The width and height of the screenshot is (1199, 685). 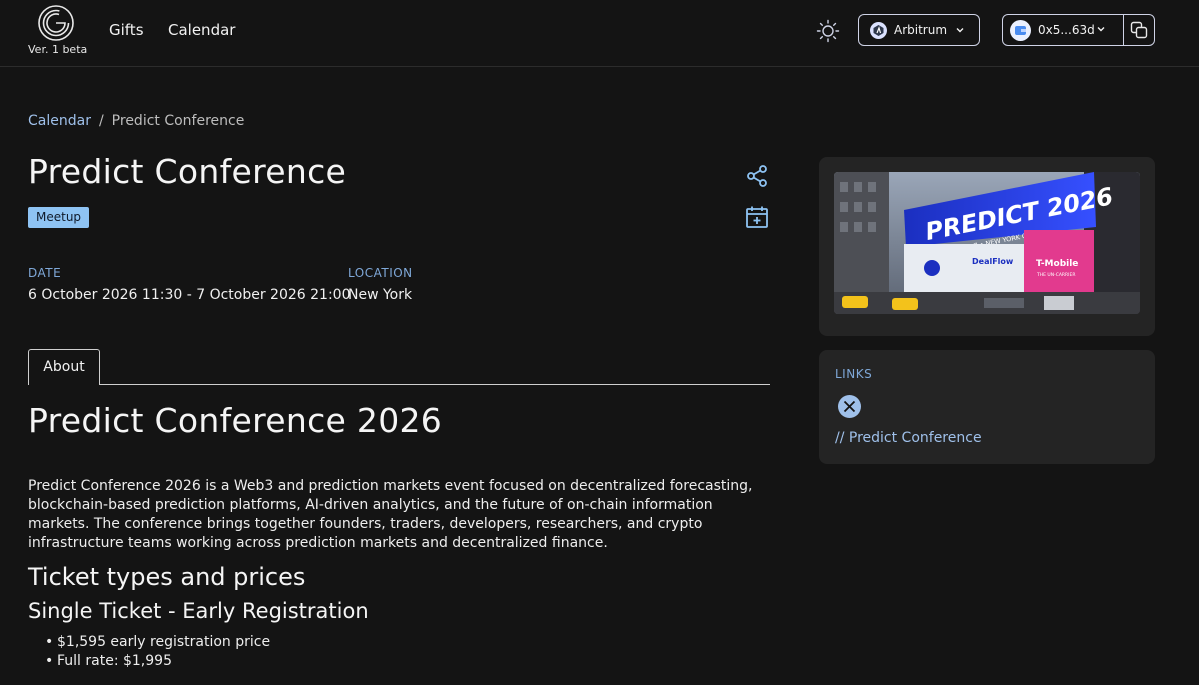 I want to click on version-label: Ver. 1 beta, so click(x=58, y=49).